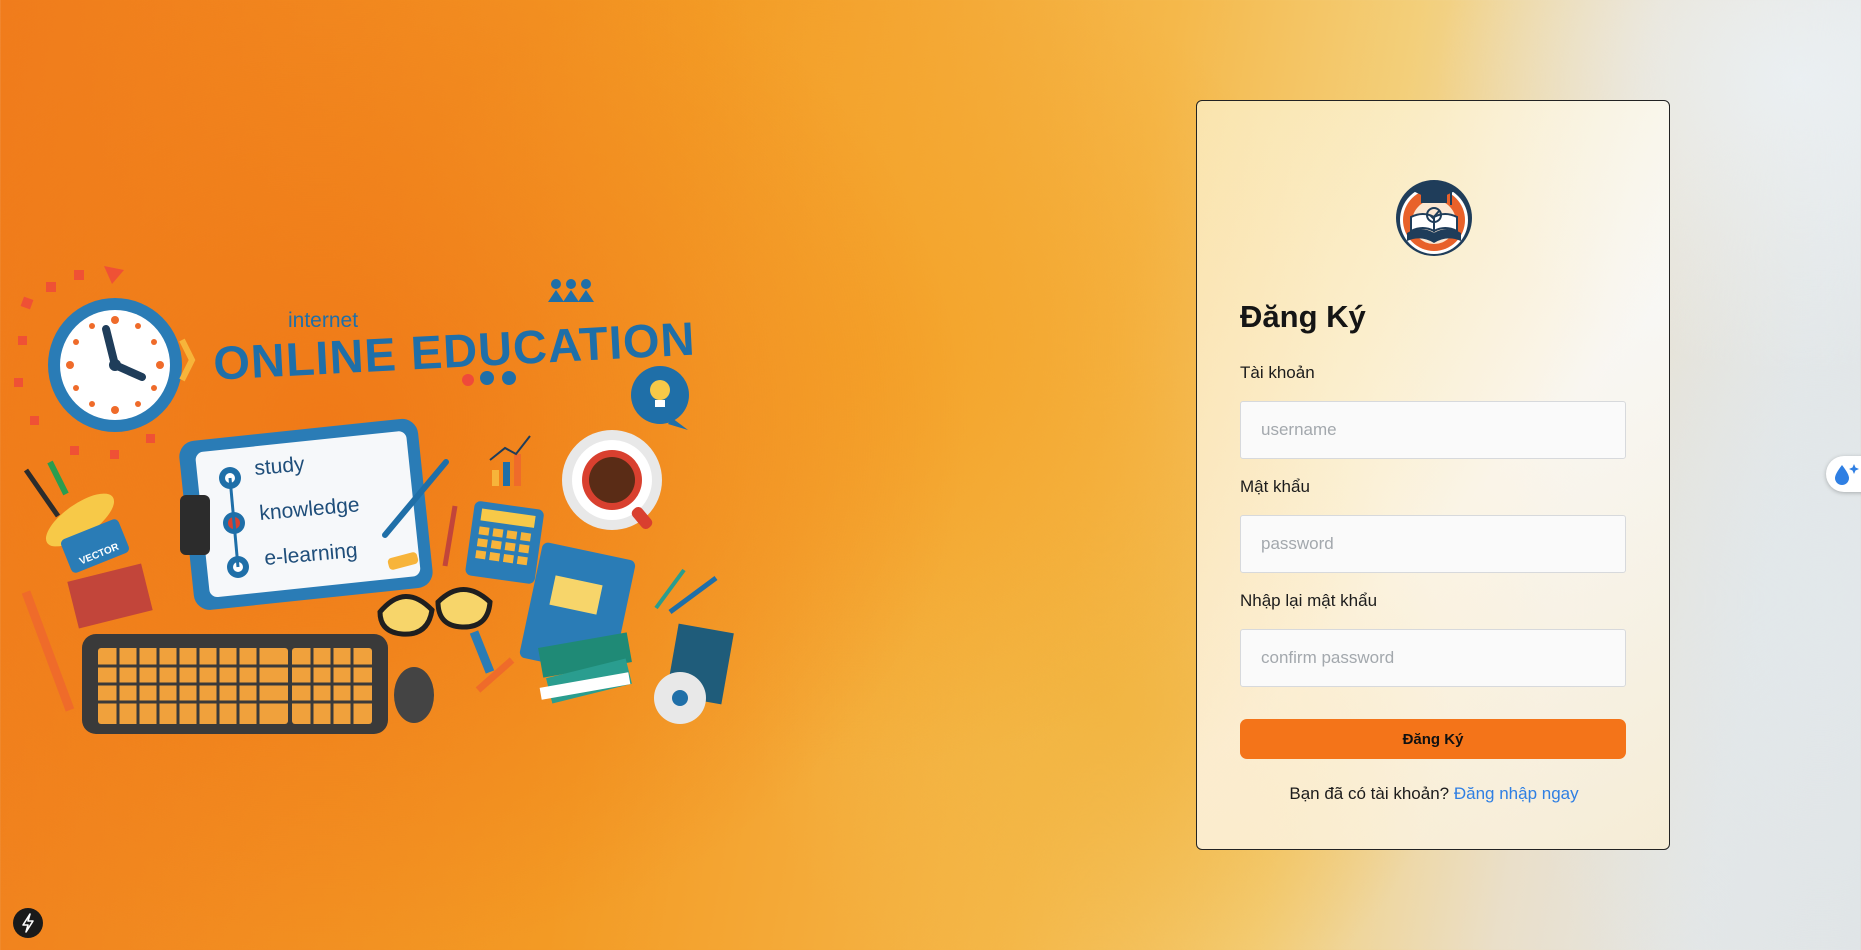 The width and height of the screenshot is (1861, 950). I want to click on register-title: Đăng Ký, so click(1303, 316).